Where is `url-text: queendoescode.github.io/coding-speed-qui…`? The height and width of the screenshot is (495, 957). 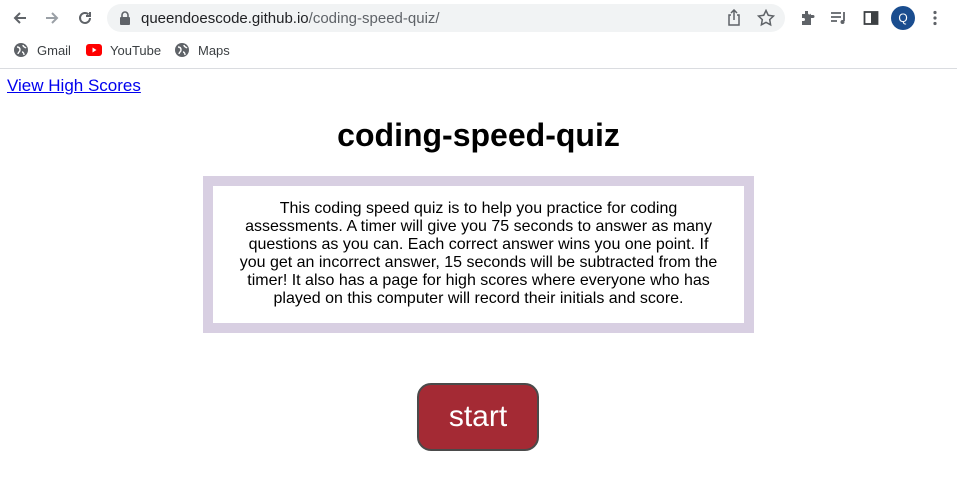 url-text: queendoescode.github.io/coding-speed-qui… is located at coordinates (290, 18).